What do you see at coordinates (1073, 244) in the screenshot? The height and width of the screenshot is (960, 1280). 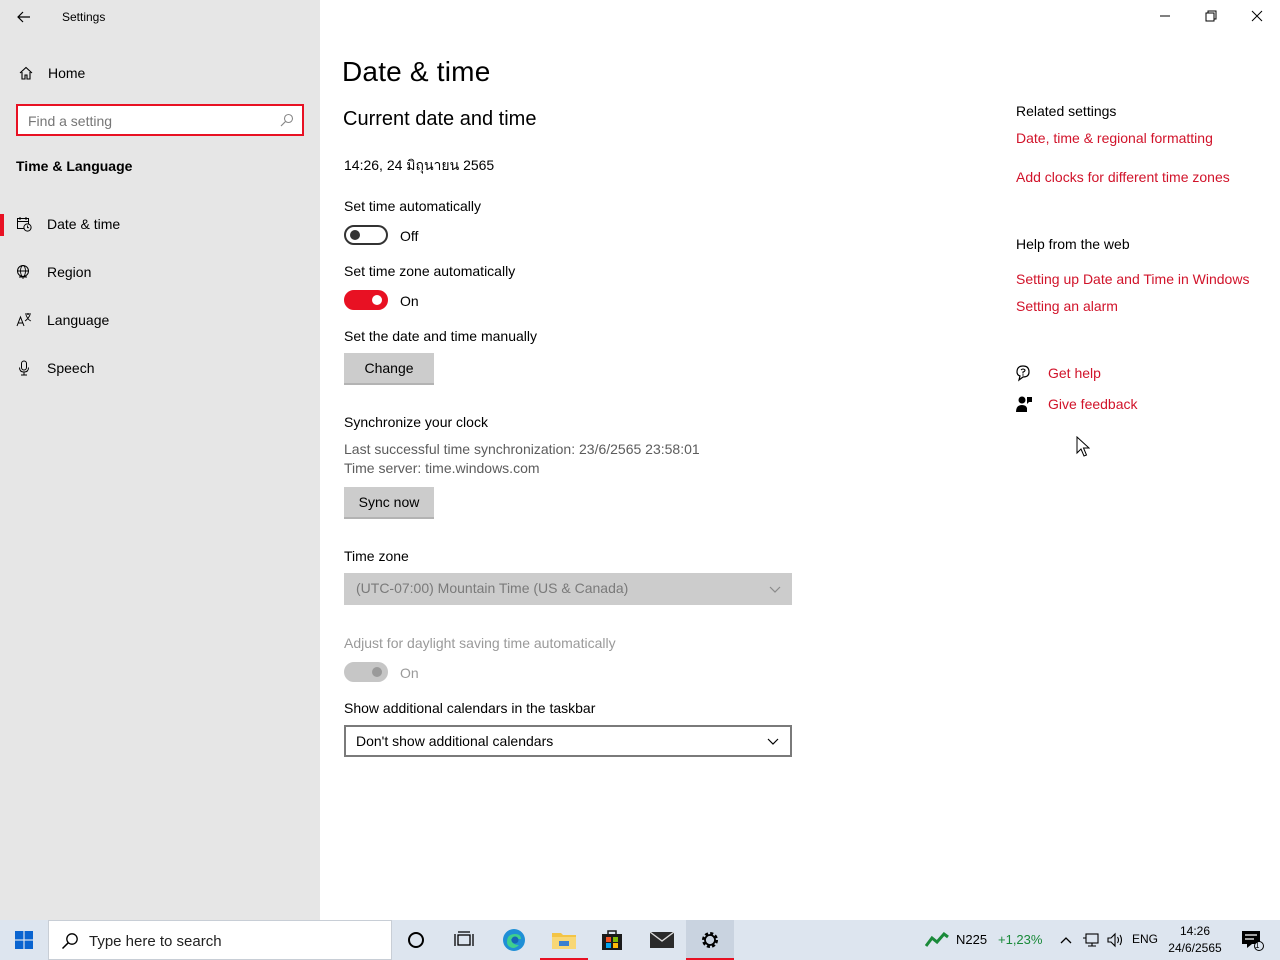 I see `help-from-web-heading: Help from the web` at bounding box center [1073, 244].